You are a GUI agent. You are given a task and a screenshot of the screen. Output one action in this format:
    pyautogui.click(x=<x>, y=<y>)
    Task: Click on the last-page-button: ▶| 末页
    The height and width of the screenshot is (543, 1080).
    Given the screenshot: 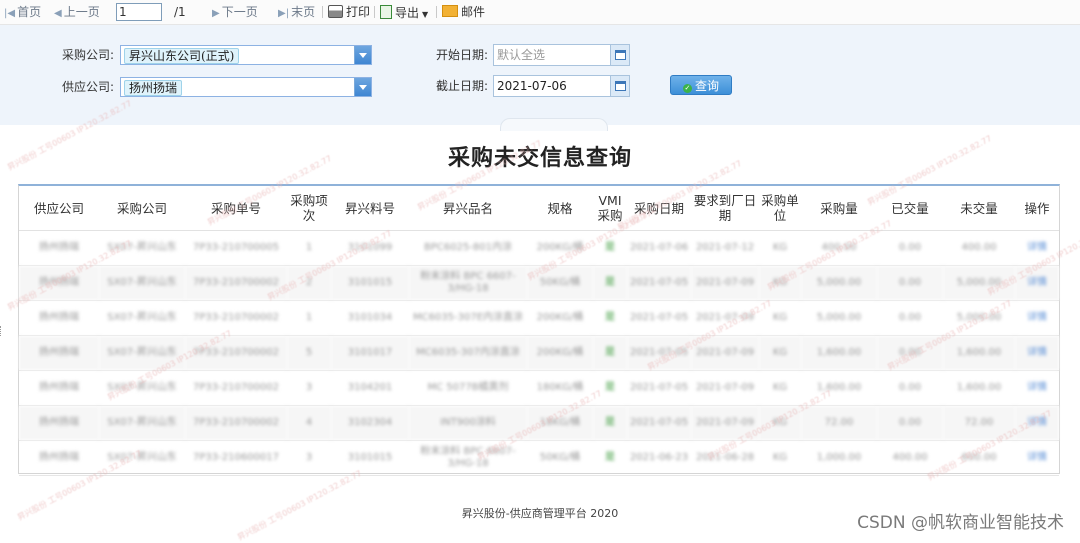 What is the action you would take?
    pyautogui.click(x=296, y=13)
    